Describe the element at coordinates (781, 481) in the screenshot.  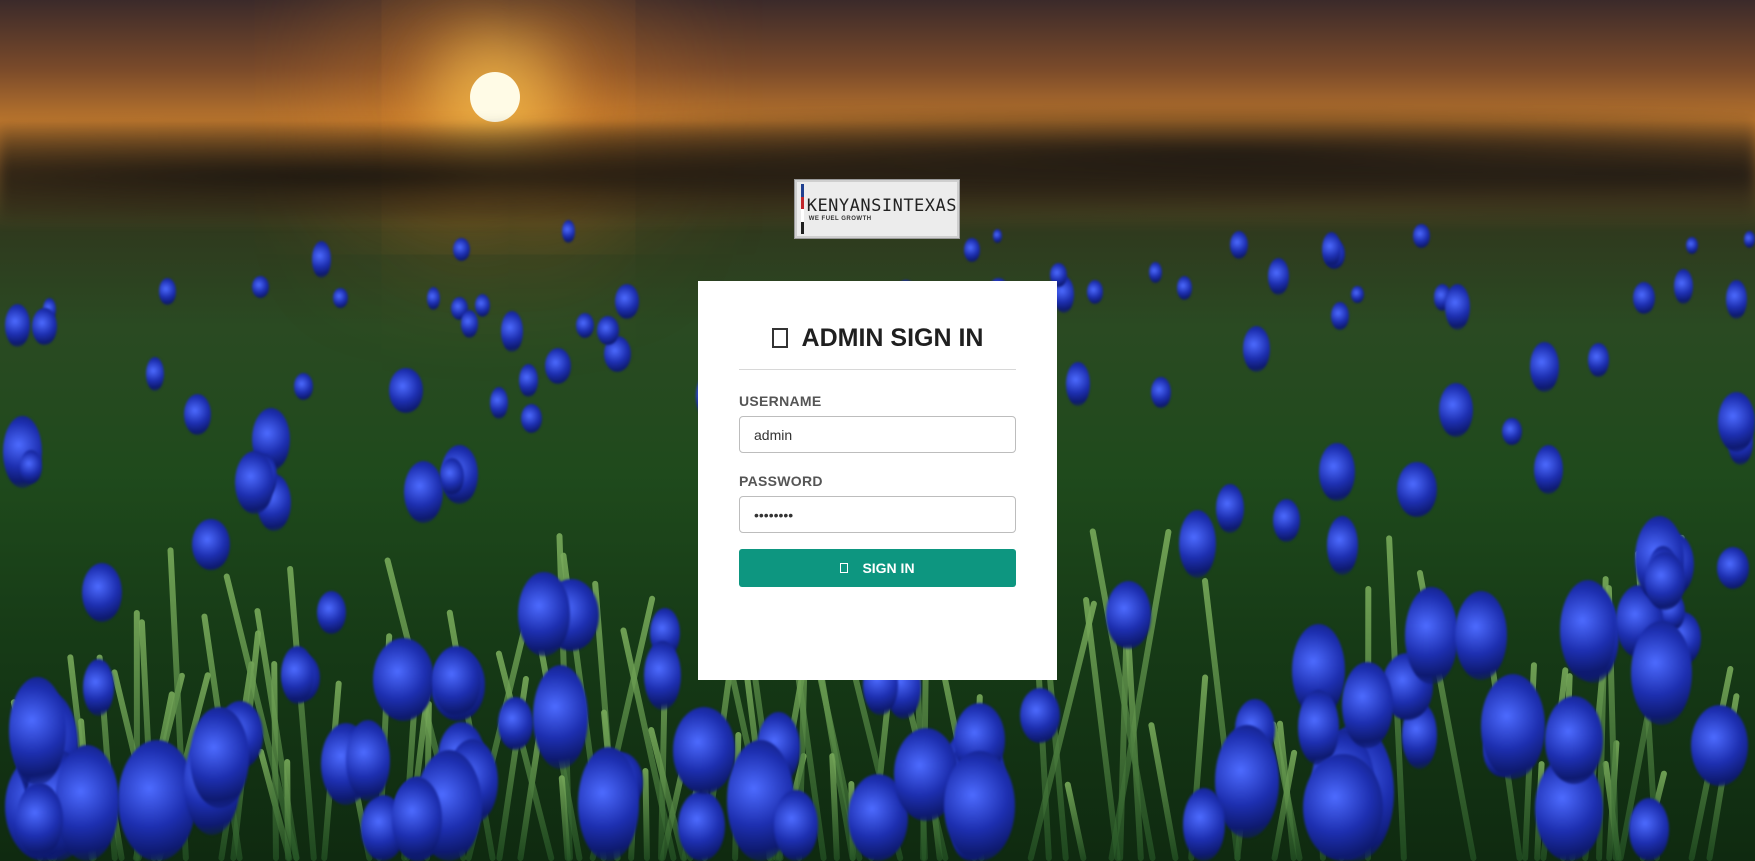
I see `password-label: PASSWORD` at that location.